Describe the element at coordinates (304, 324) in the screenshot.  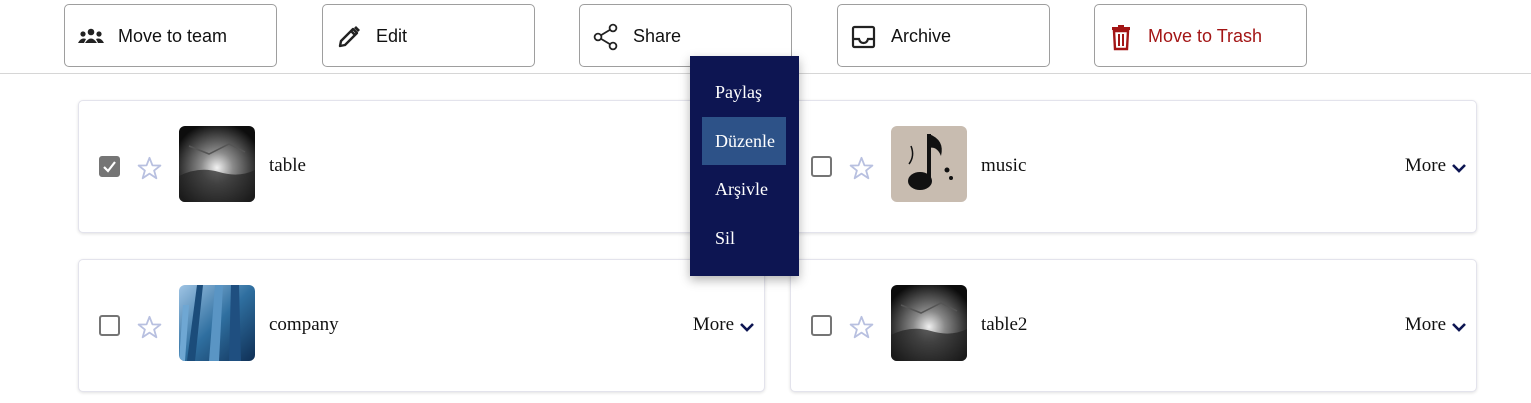
I see `file-name: company` at that location.